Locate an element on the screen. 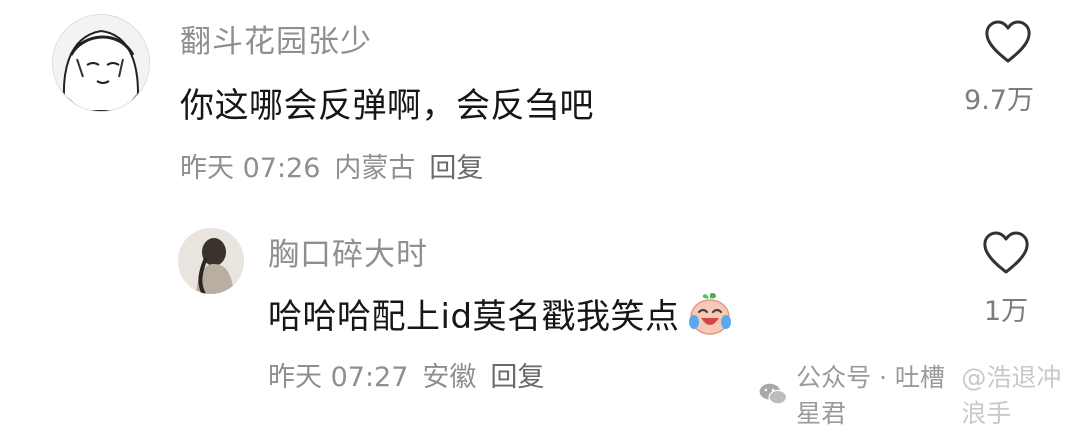 This screenshot has height=430, width=1080. watermark: 公众号 · 吐槽星君 @浩退冲浪手 is located at coordinates (919, 394).